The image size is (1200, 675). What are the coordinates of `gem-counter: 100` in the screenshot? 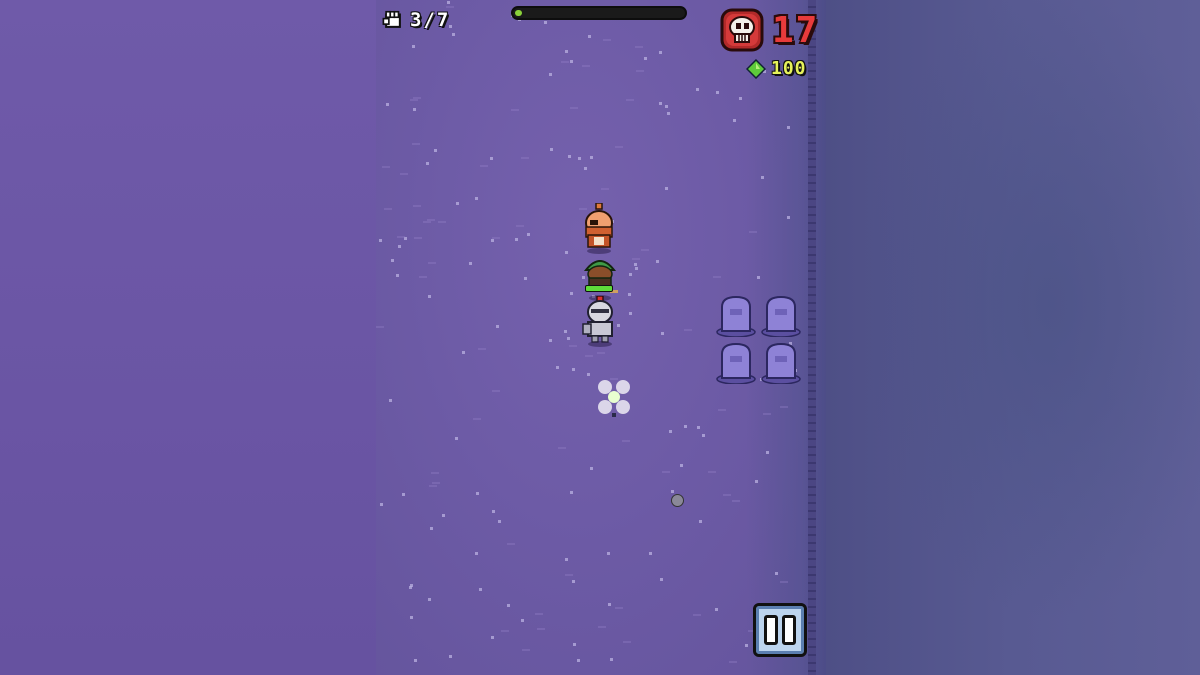 It's located at (776, 68).